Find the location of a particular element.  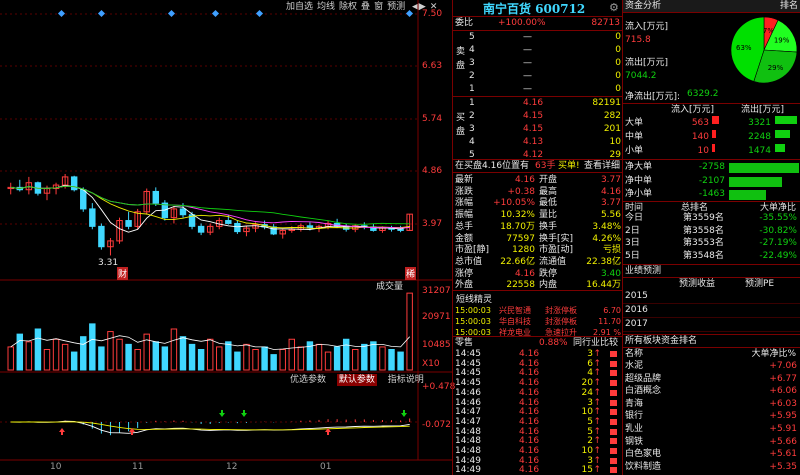

stock-title: 南宁百货 600712 ⚙ is located at coordinates (538, 8).